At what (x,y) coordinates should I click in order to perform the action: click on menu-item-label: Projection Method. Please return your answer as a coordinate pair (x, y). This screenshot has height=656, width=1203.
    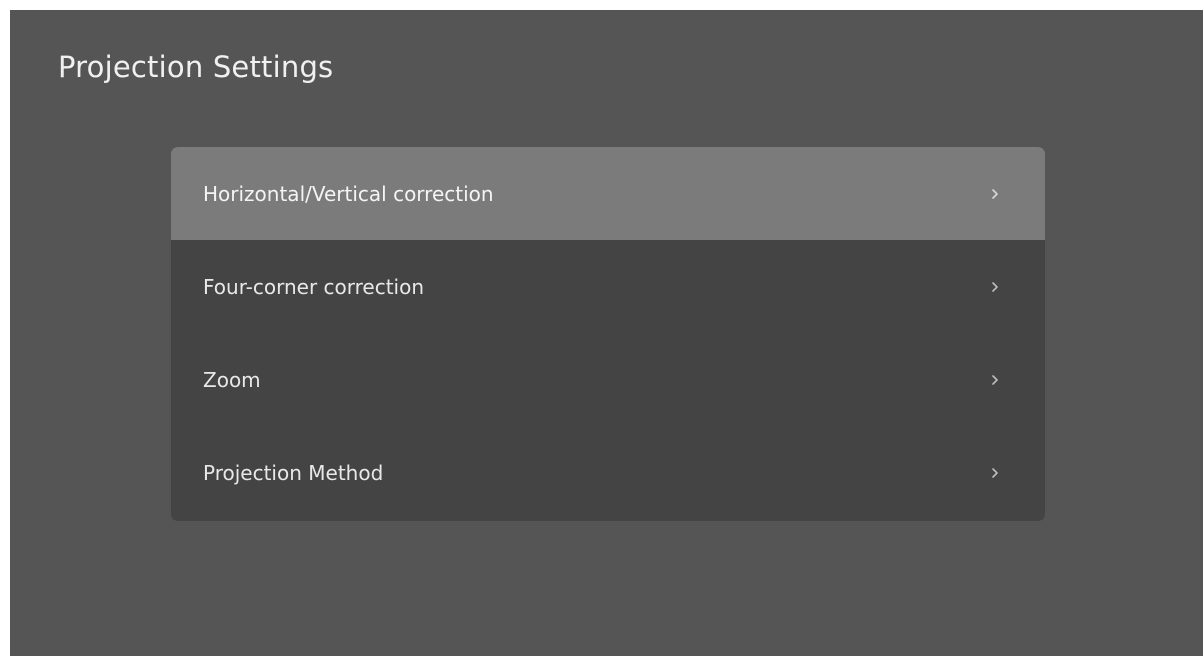
    Looking at the image, I should click on (293, 472).